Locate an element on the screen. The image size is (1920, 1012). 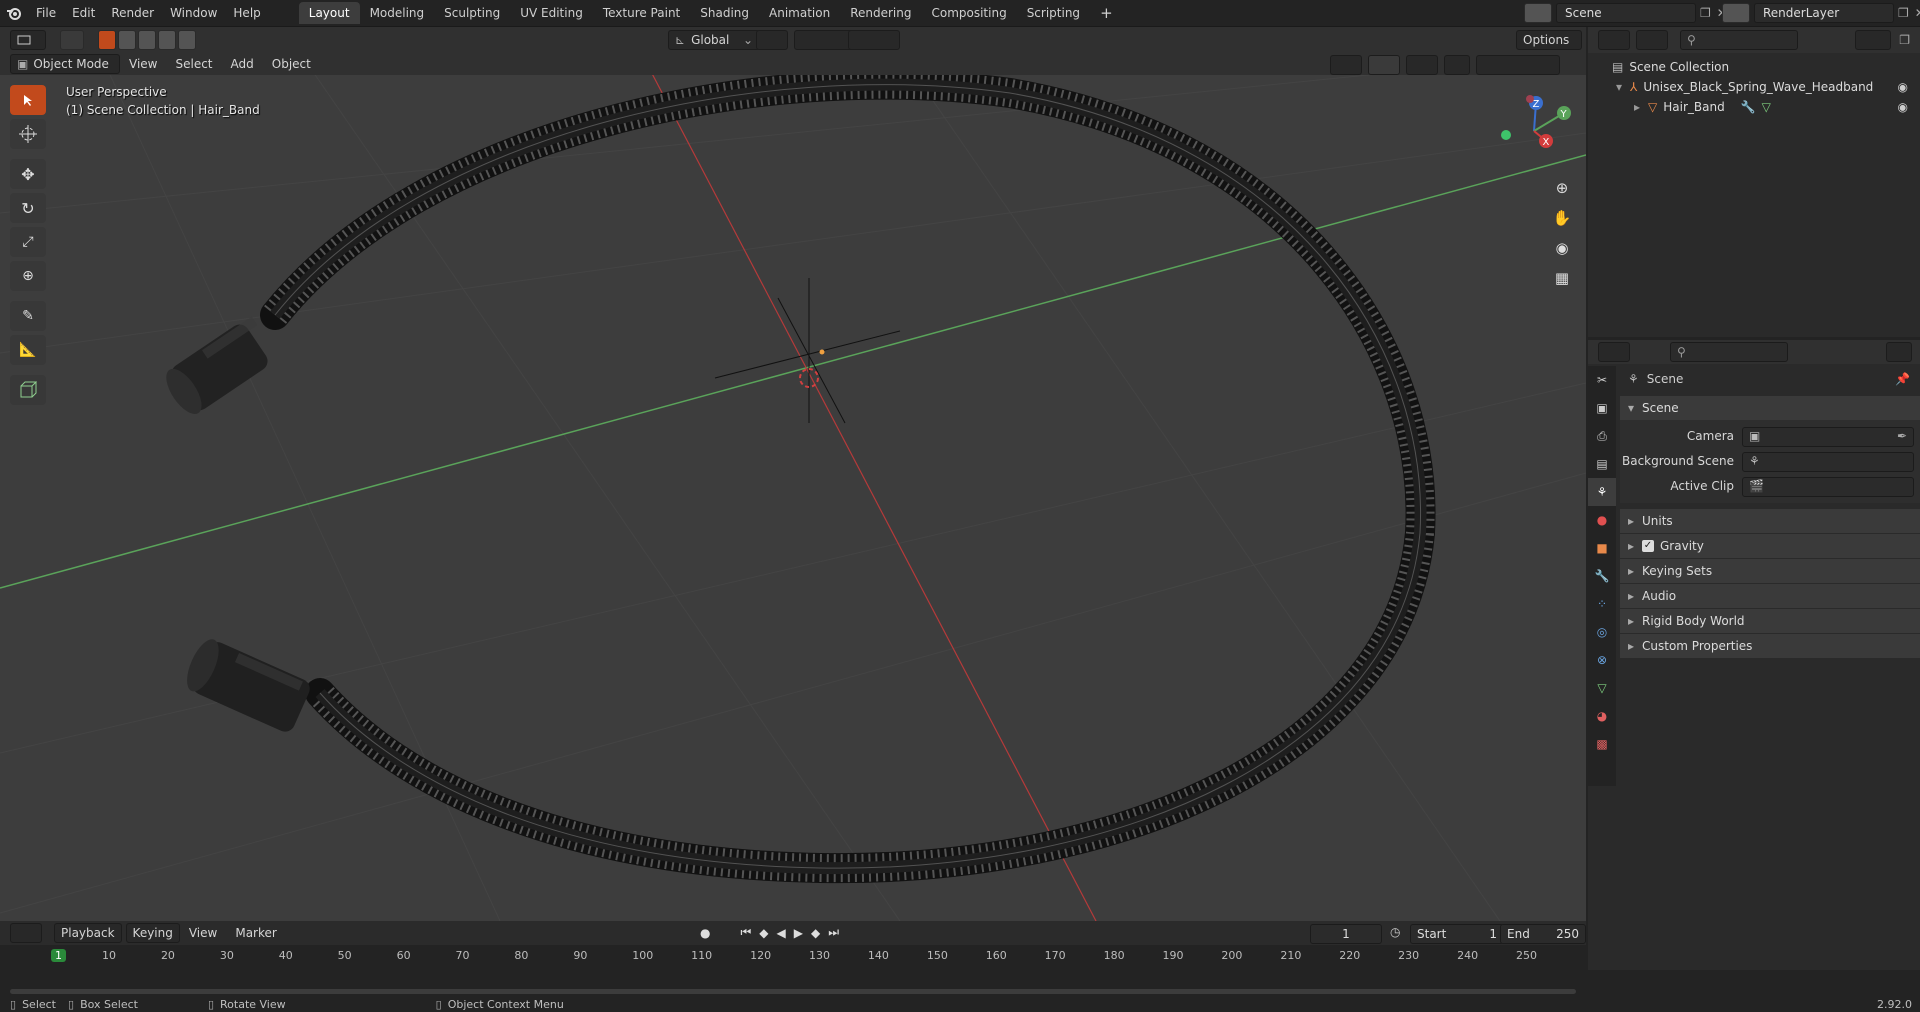
tab-compositing: Compositing is located at coordinates (968, 13).